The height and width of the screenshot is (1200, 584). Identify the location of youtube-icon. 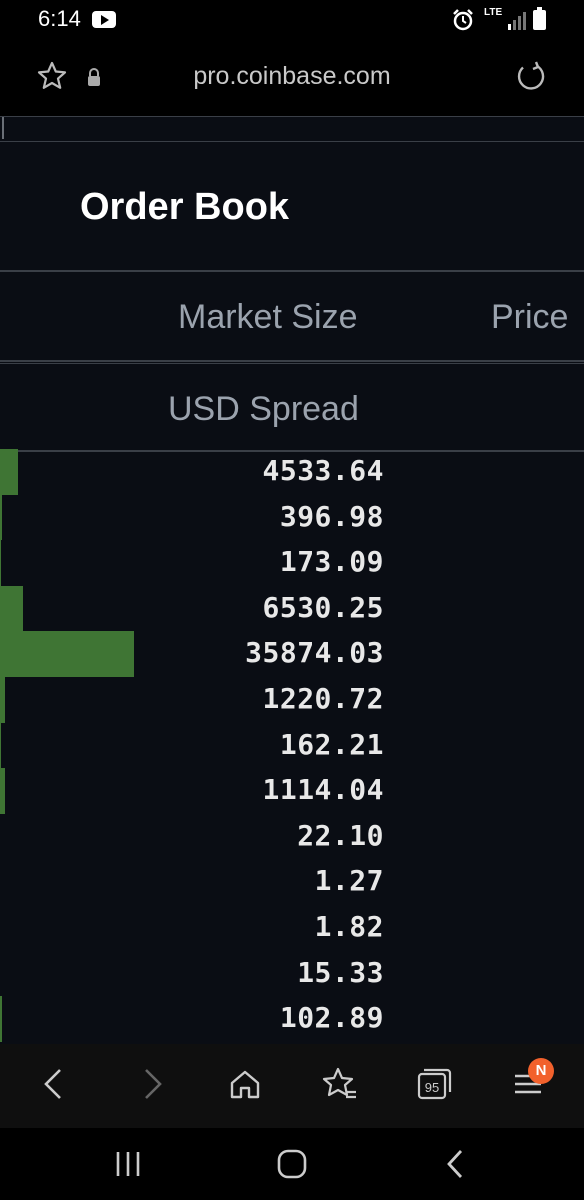
(104, 19).